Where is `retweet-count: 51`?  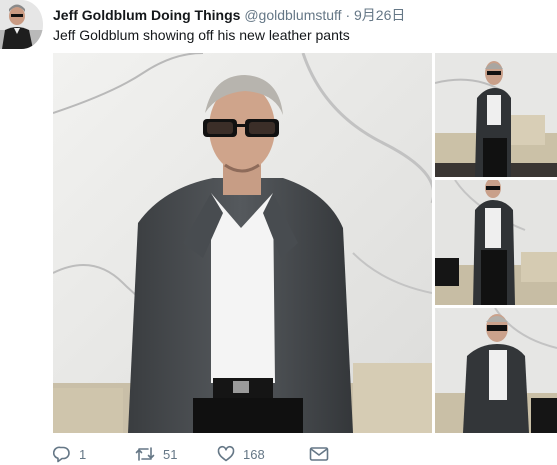
retweet-count: 51 is located at coordinates (170, 454).